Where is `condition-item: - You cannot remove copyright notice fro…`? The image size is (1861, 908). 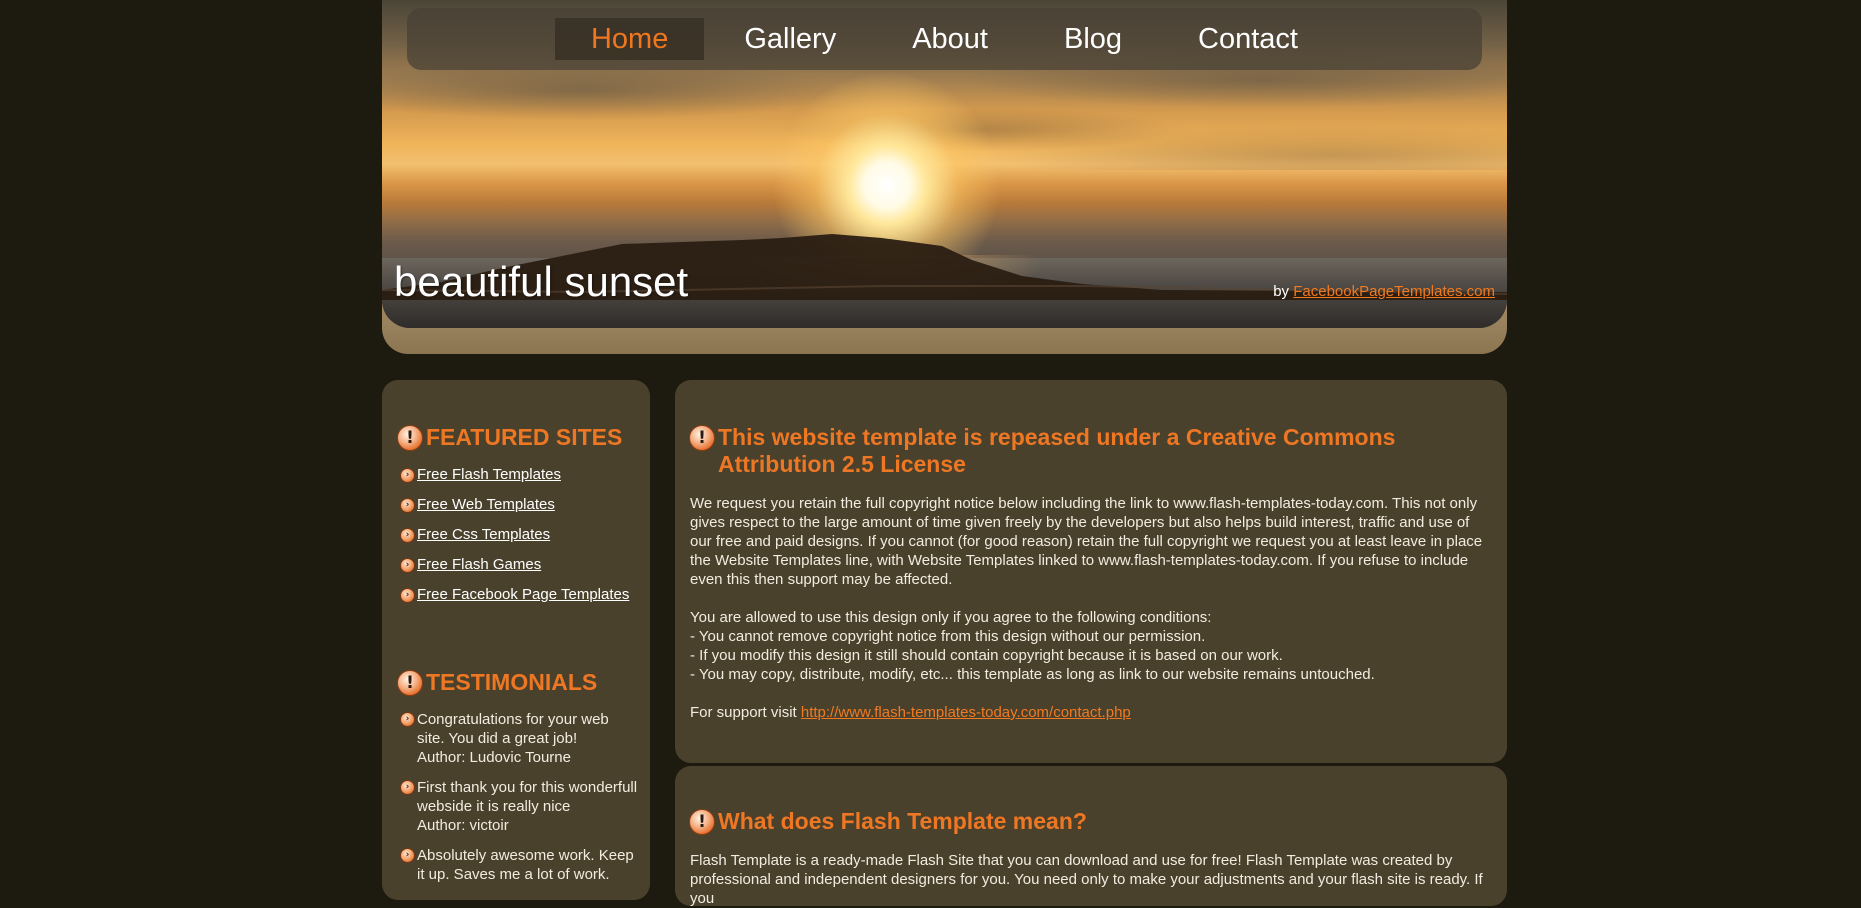
condition-item: - You cannot remove copyright notice fro… is located at coordinates (948, 636).